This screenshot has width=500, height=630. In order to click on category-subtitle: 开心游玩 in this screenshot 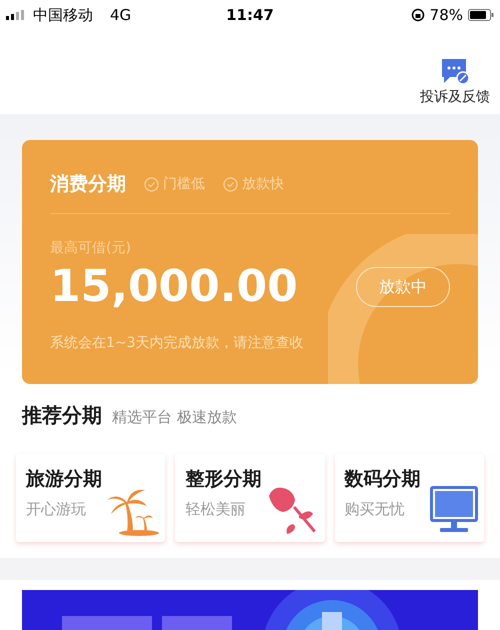, I will do `click(56, 509)`.